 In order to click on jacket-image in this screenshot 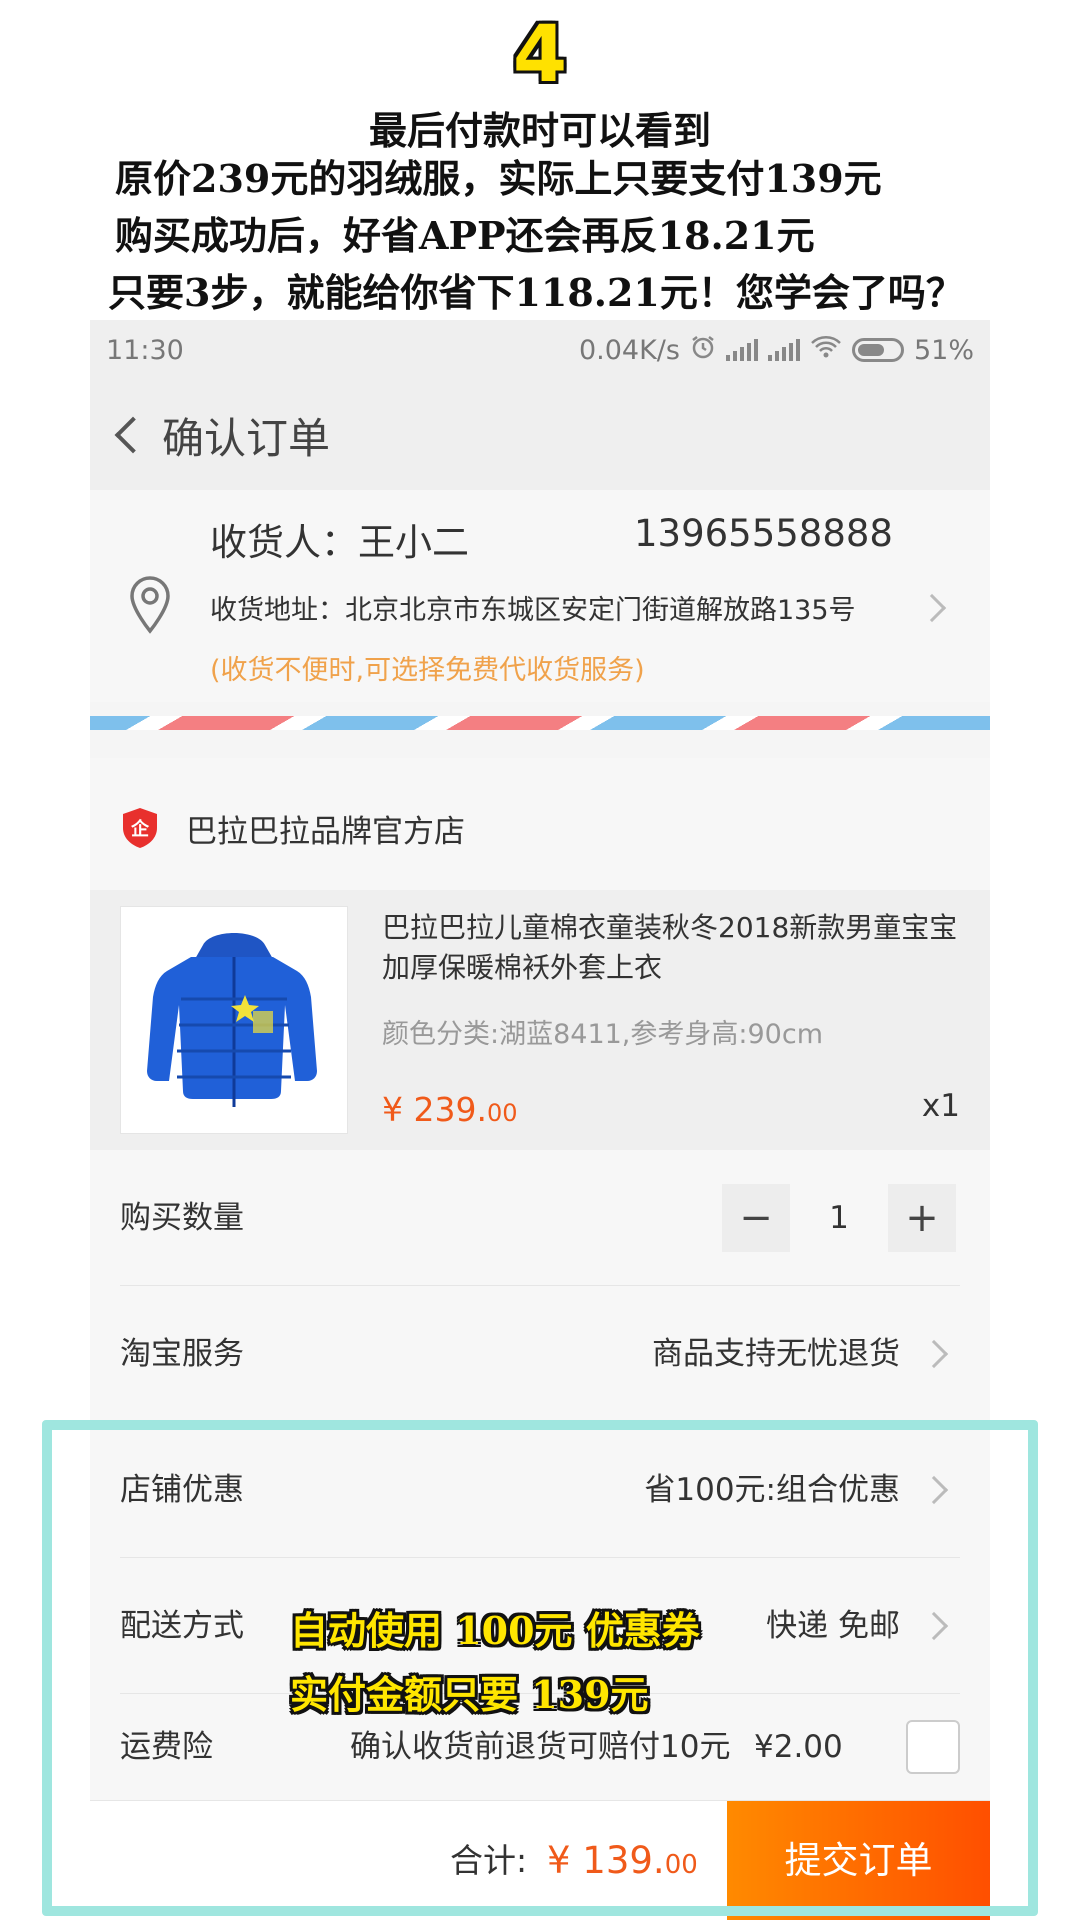, I will do `click(232, 1020)`.